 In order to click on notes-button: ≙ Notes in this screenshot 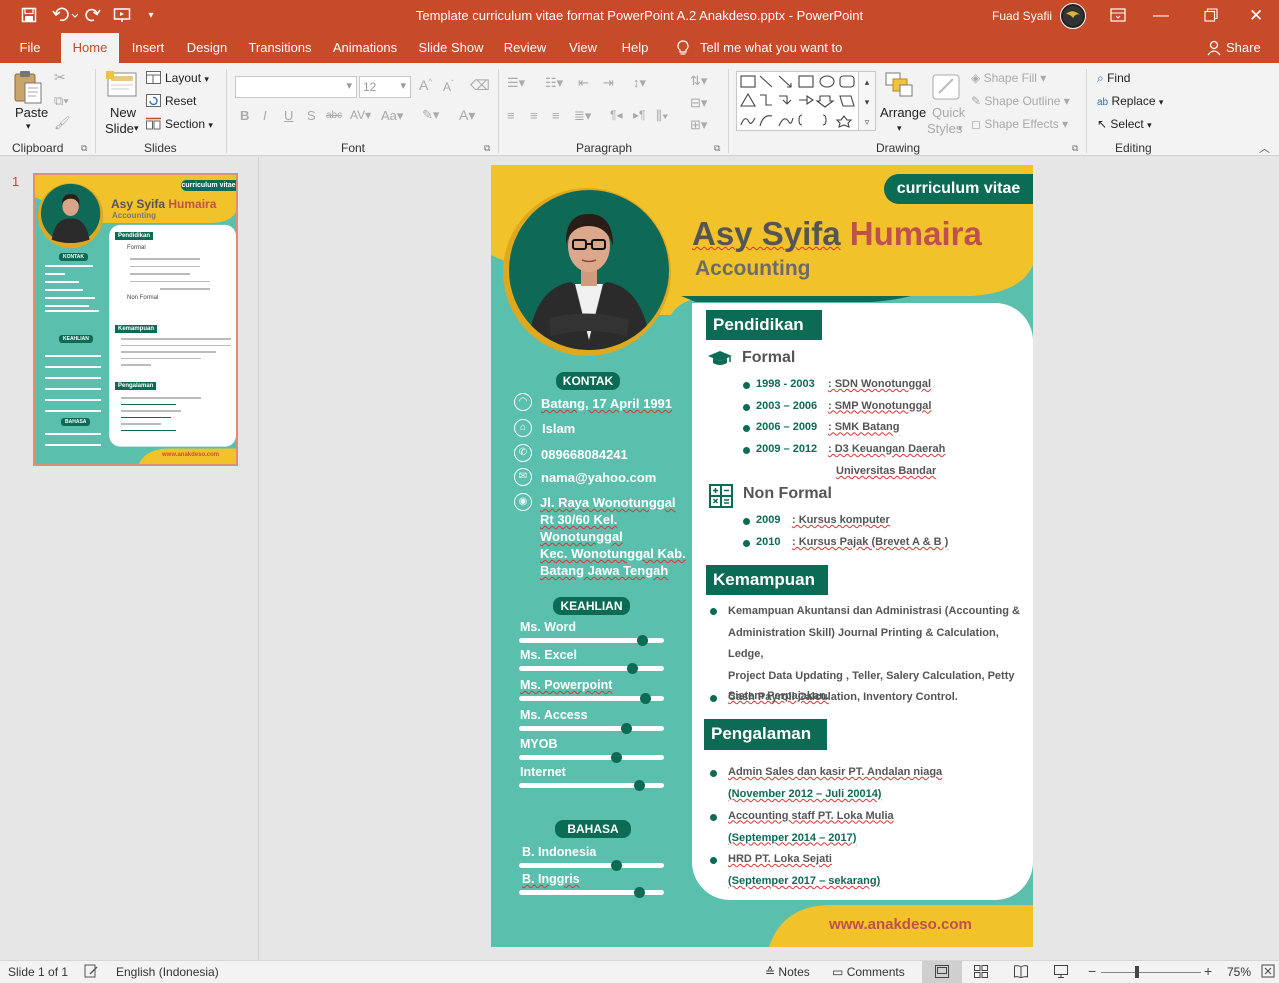, I will do `click(787, 972)`.